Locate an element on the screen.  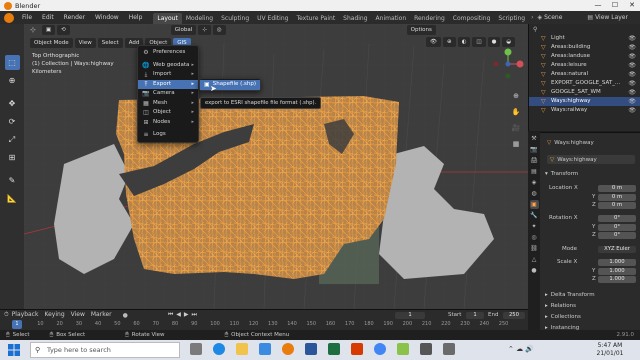
mode-selector: Object Mode is located at coordinates (51, 42).